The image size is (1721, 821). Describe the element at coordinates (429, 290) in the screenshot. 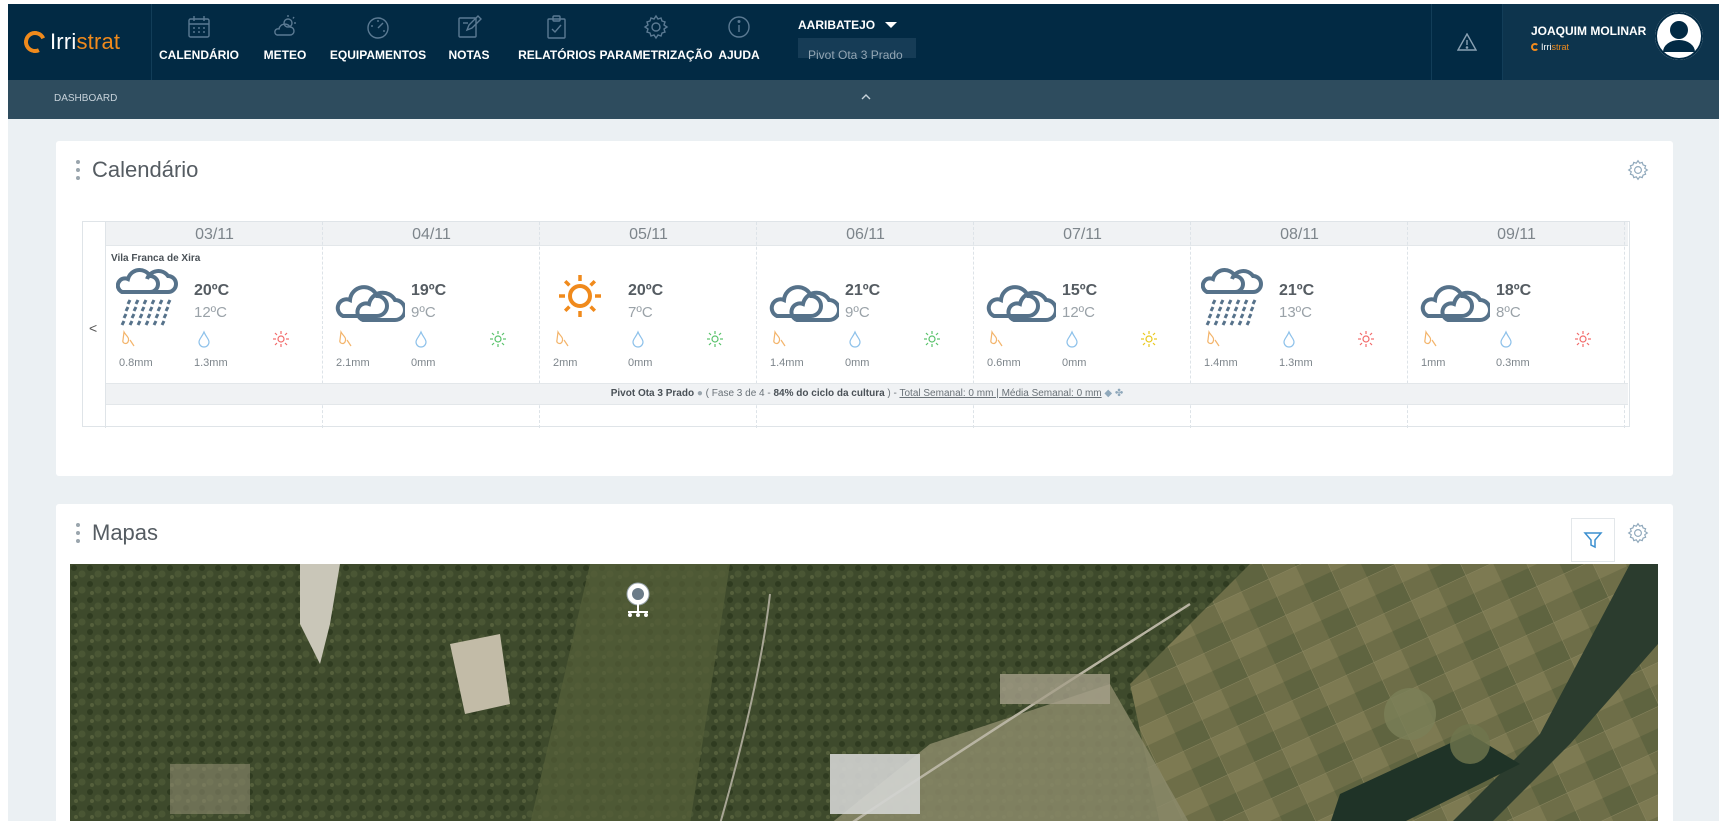

I see `temp-max: 19ºC` at that location.